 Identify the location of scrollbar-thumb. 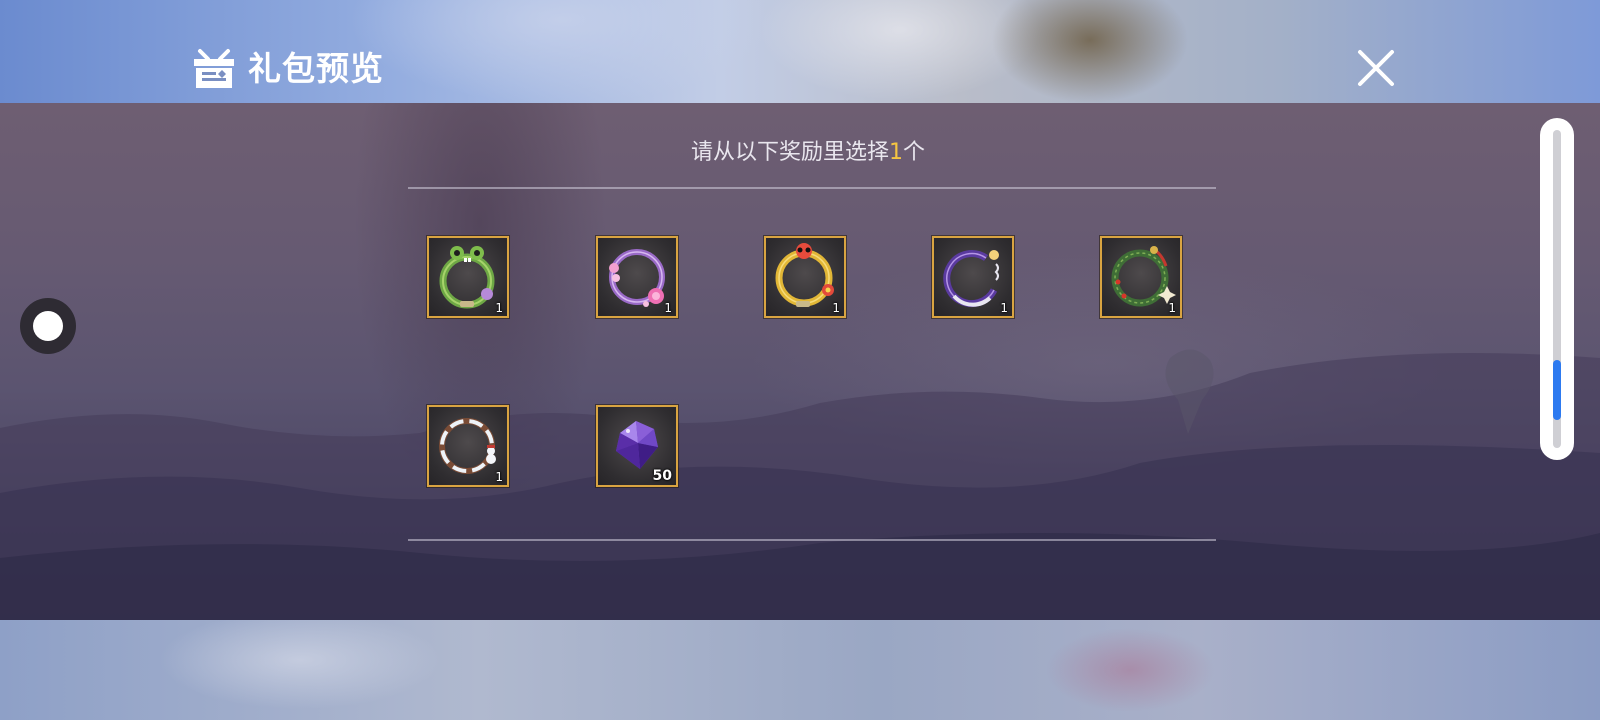
(1557, 390).